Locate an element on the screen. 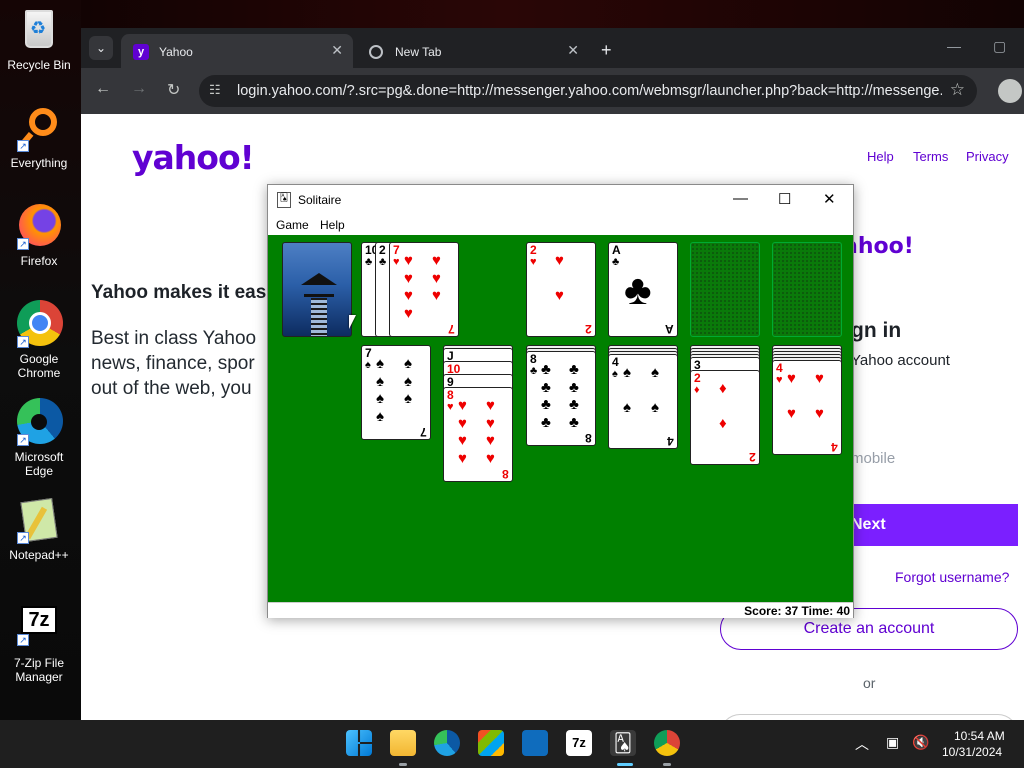 This screenshot has width=1024, height=768. store-icon is located at coordinates (491, 743).